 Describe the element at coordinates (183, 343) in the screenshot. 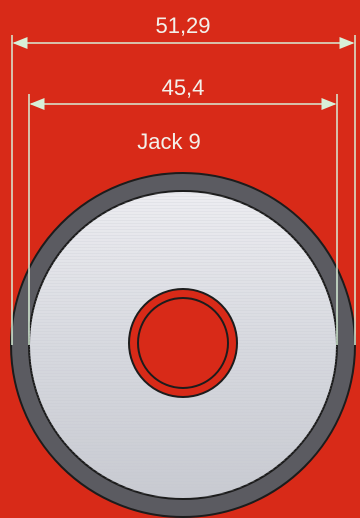

I see `center-hole` at that location.